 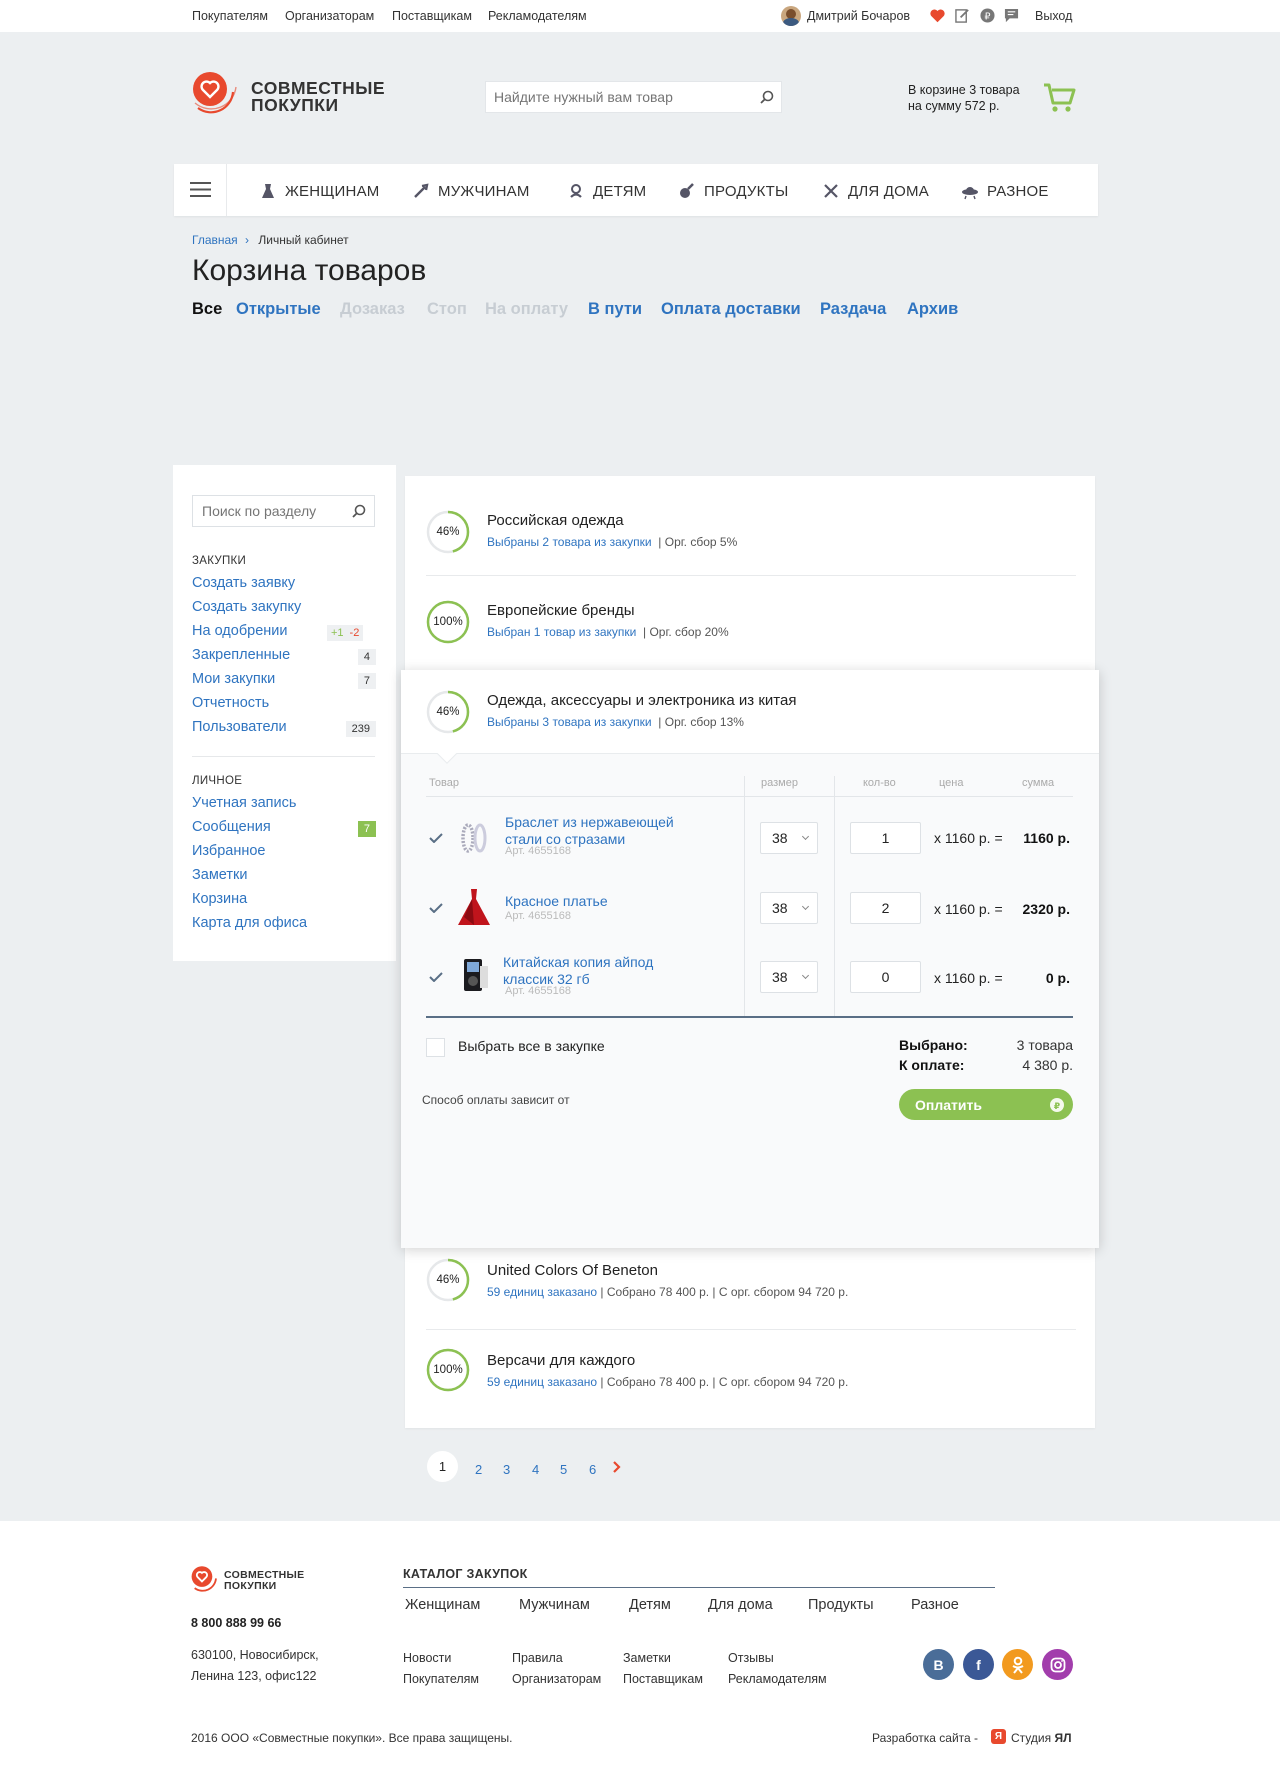 I want to click on sidebar-item-cart: Корзина, so click(x=219, y=899).